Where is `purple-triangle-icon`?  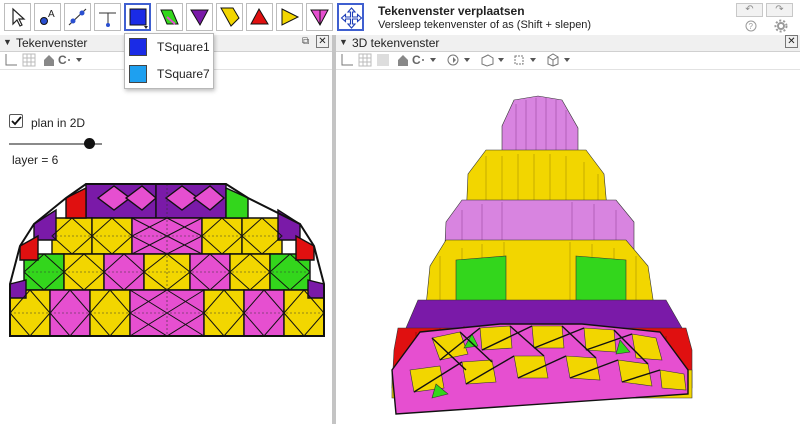
purple-triangle-icon is located at coordinates (199, 18).